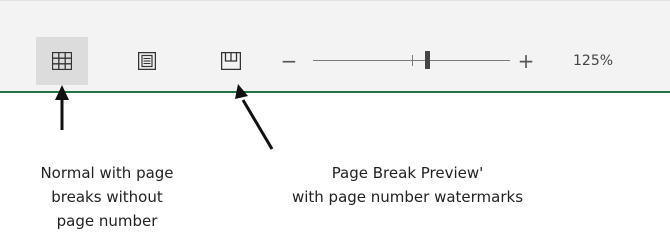 Image resolution: width=670 pixels, height=252 pixels. What do you see at coordinates (107, 221) in the screenshot?
I see `annotation-line: page number` at bounding box center [107, 221].